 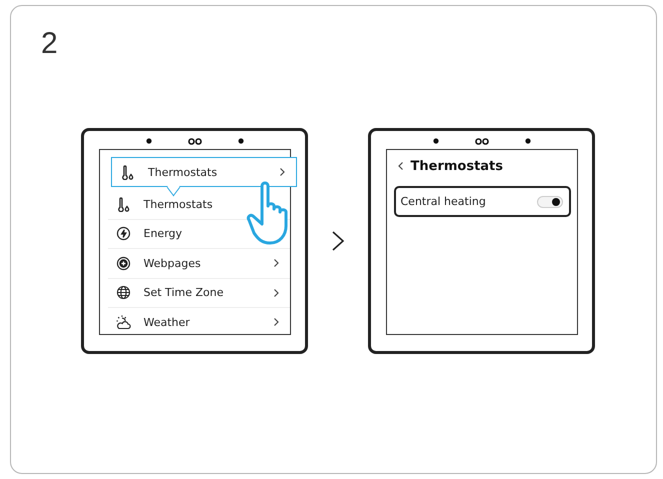 I want to click on menu-item: Webpages, so click(x=199, y=263).